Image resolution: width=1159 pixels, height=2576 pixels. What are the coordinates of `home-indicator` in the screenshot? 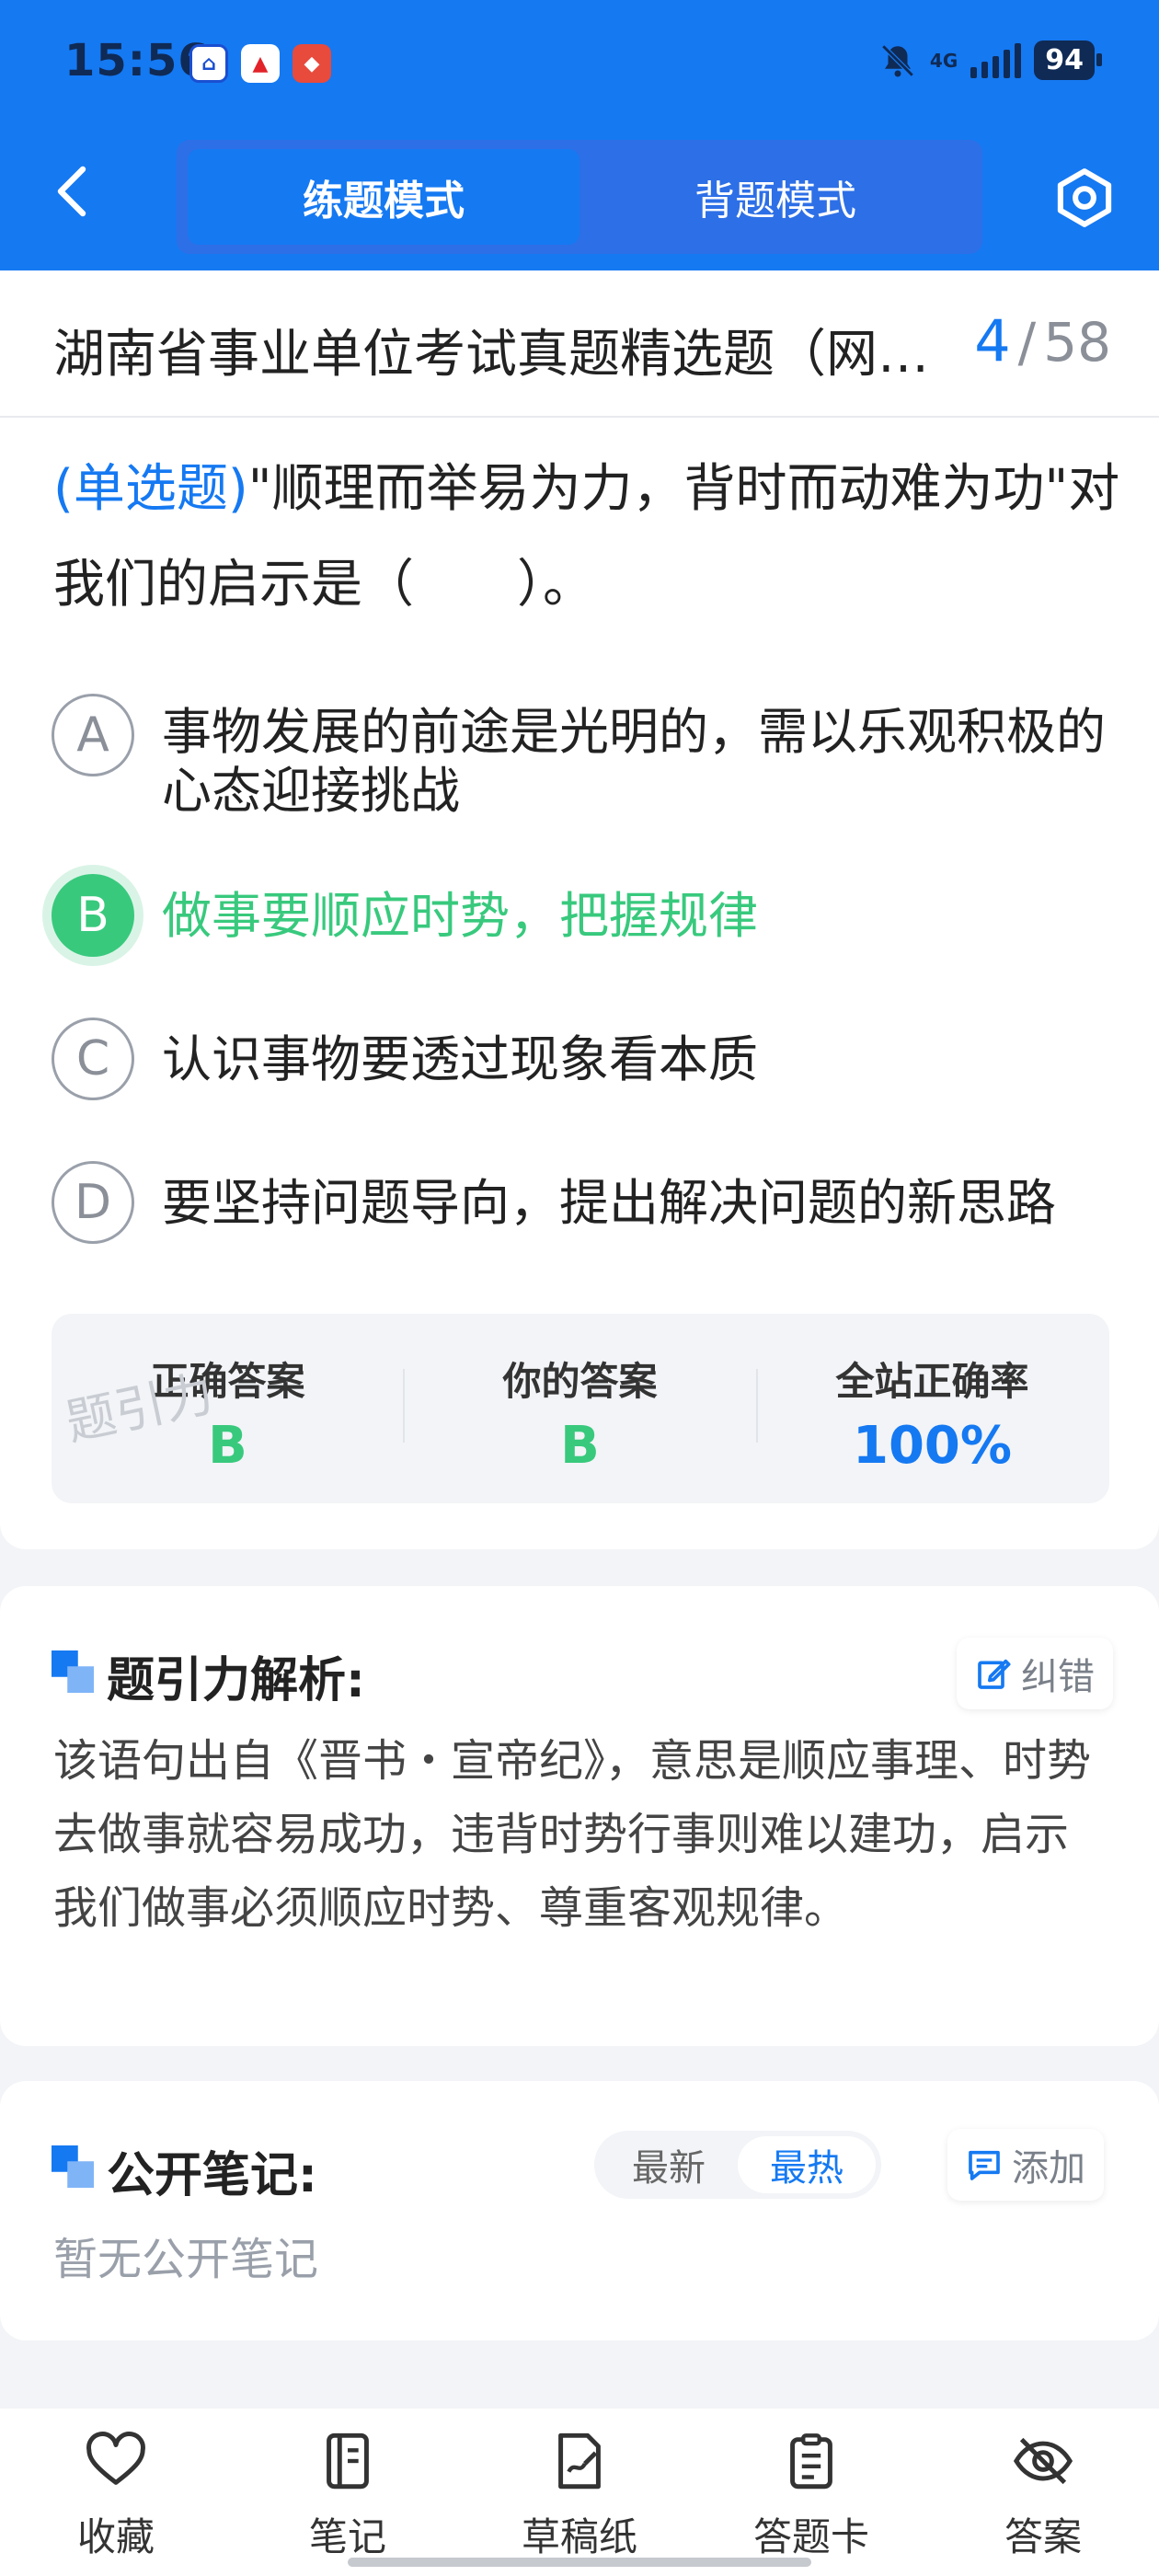 It's located at (579, 2562).